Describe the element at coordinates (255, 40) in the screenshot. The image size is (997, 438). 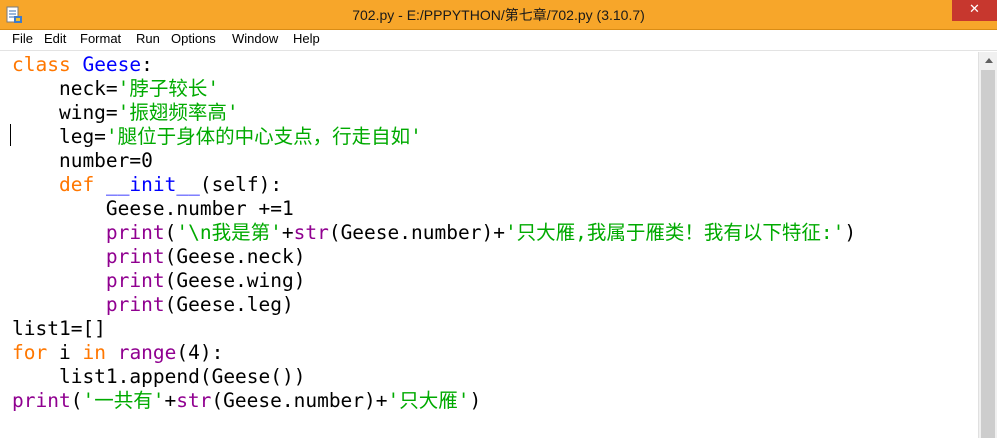
I see `menu-window: Window` at that location.